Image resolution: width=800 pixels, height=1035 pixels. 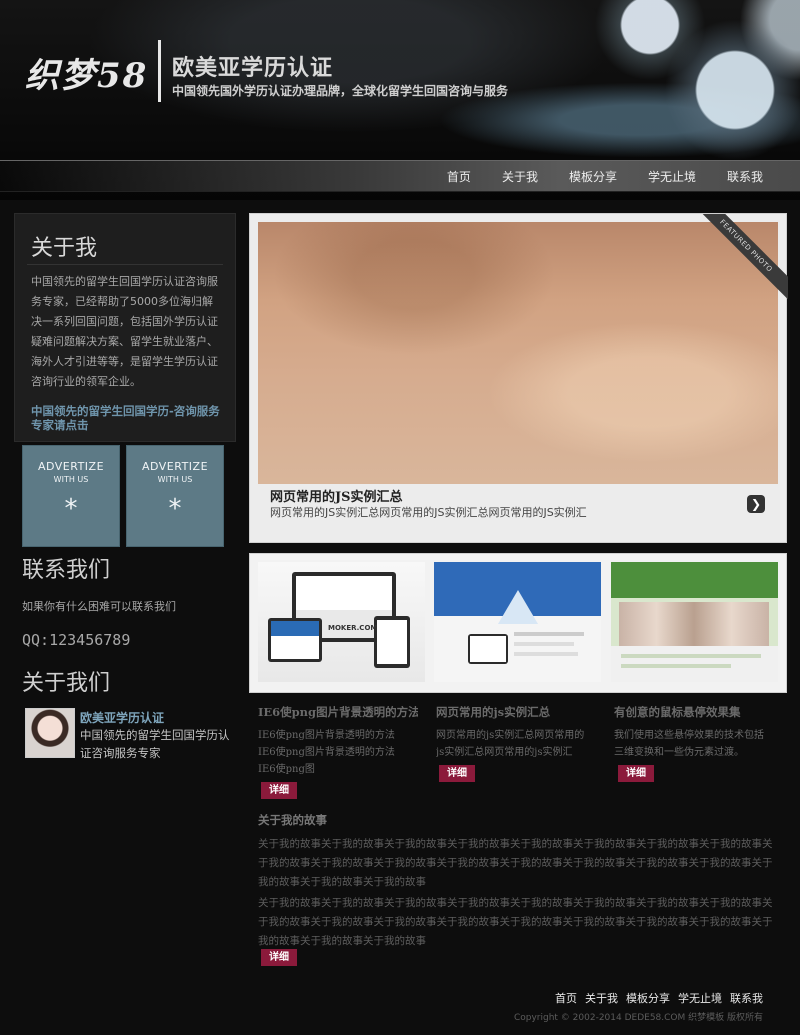 What do you see at coordinates (400, 176) in the screenshot?
I see `main-nav-bar: 首页 关于我 模板分享 学无止境 联系我` at bounding box center [400, 176].